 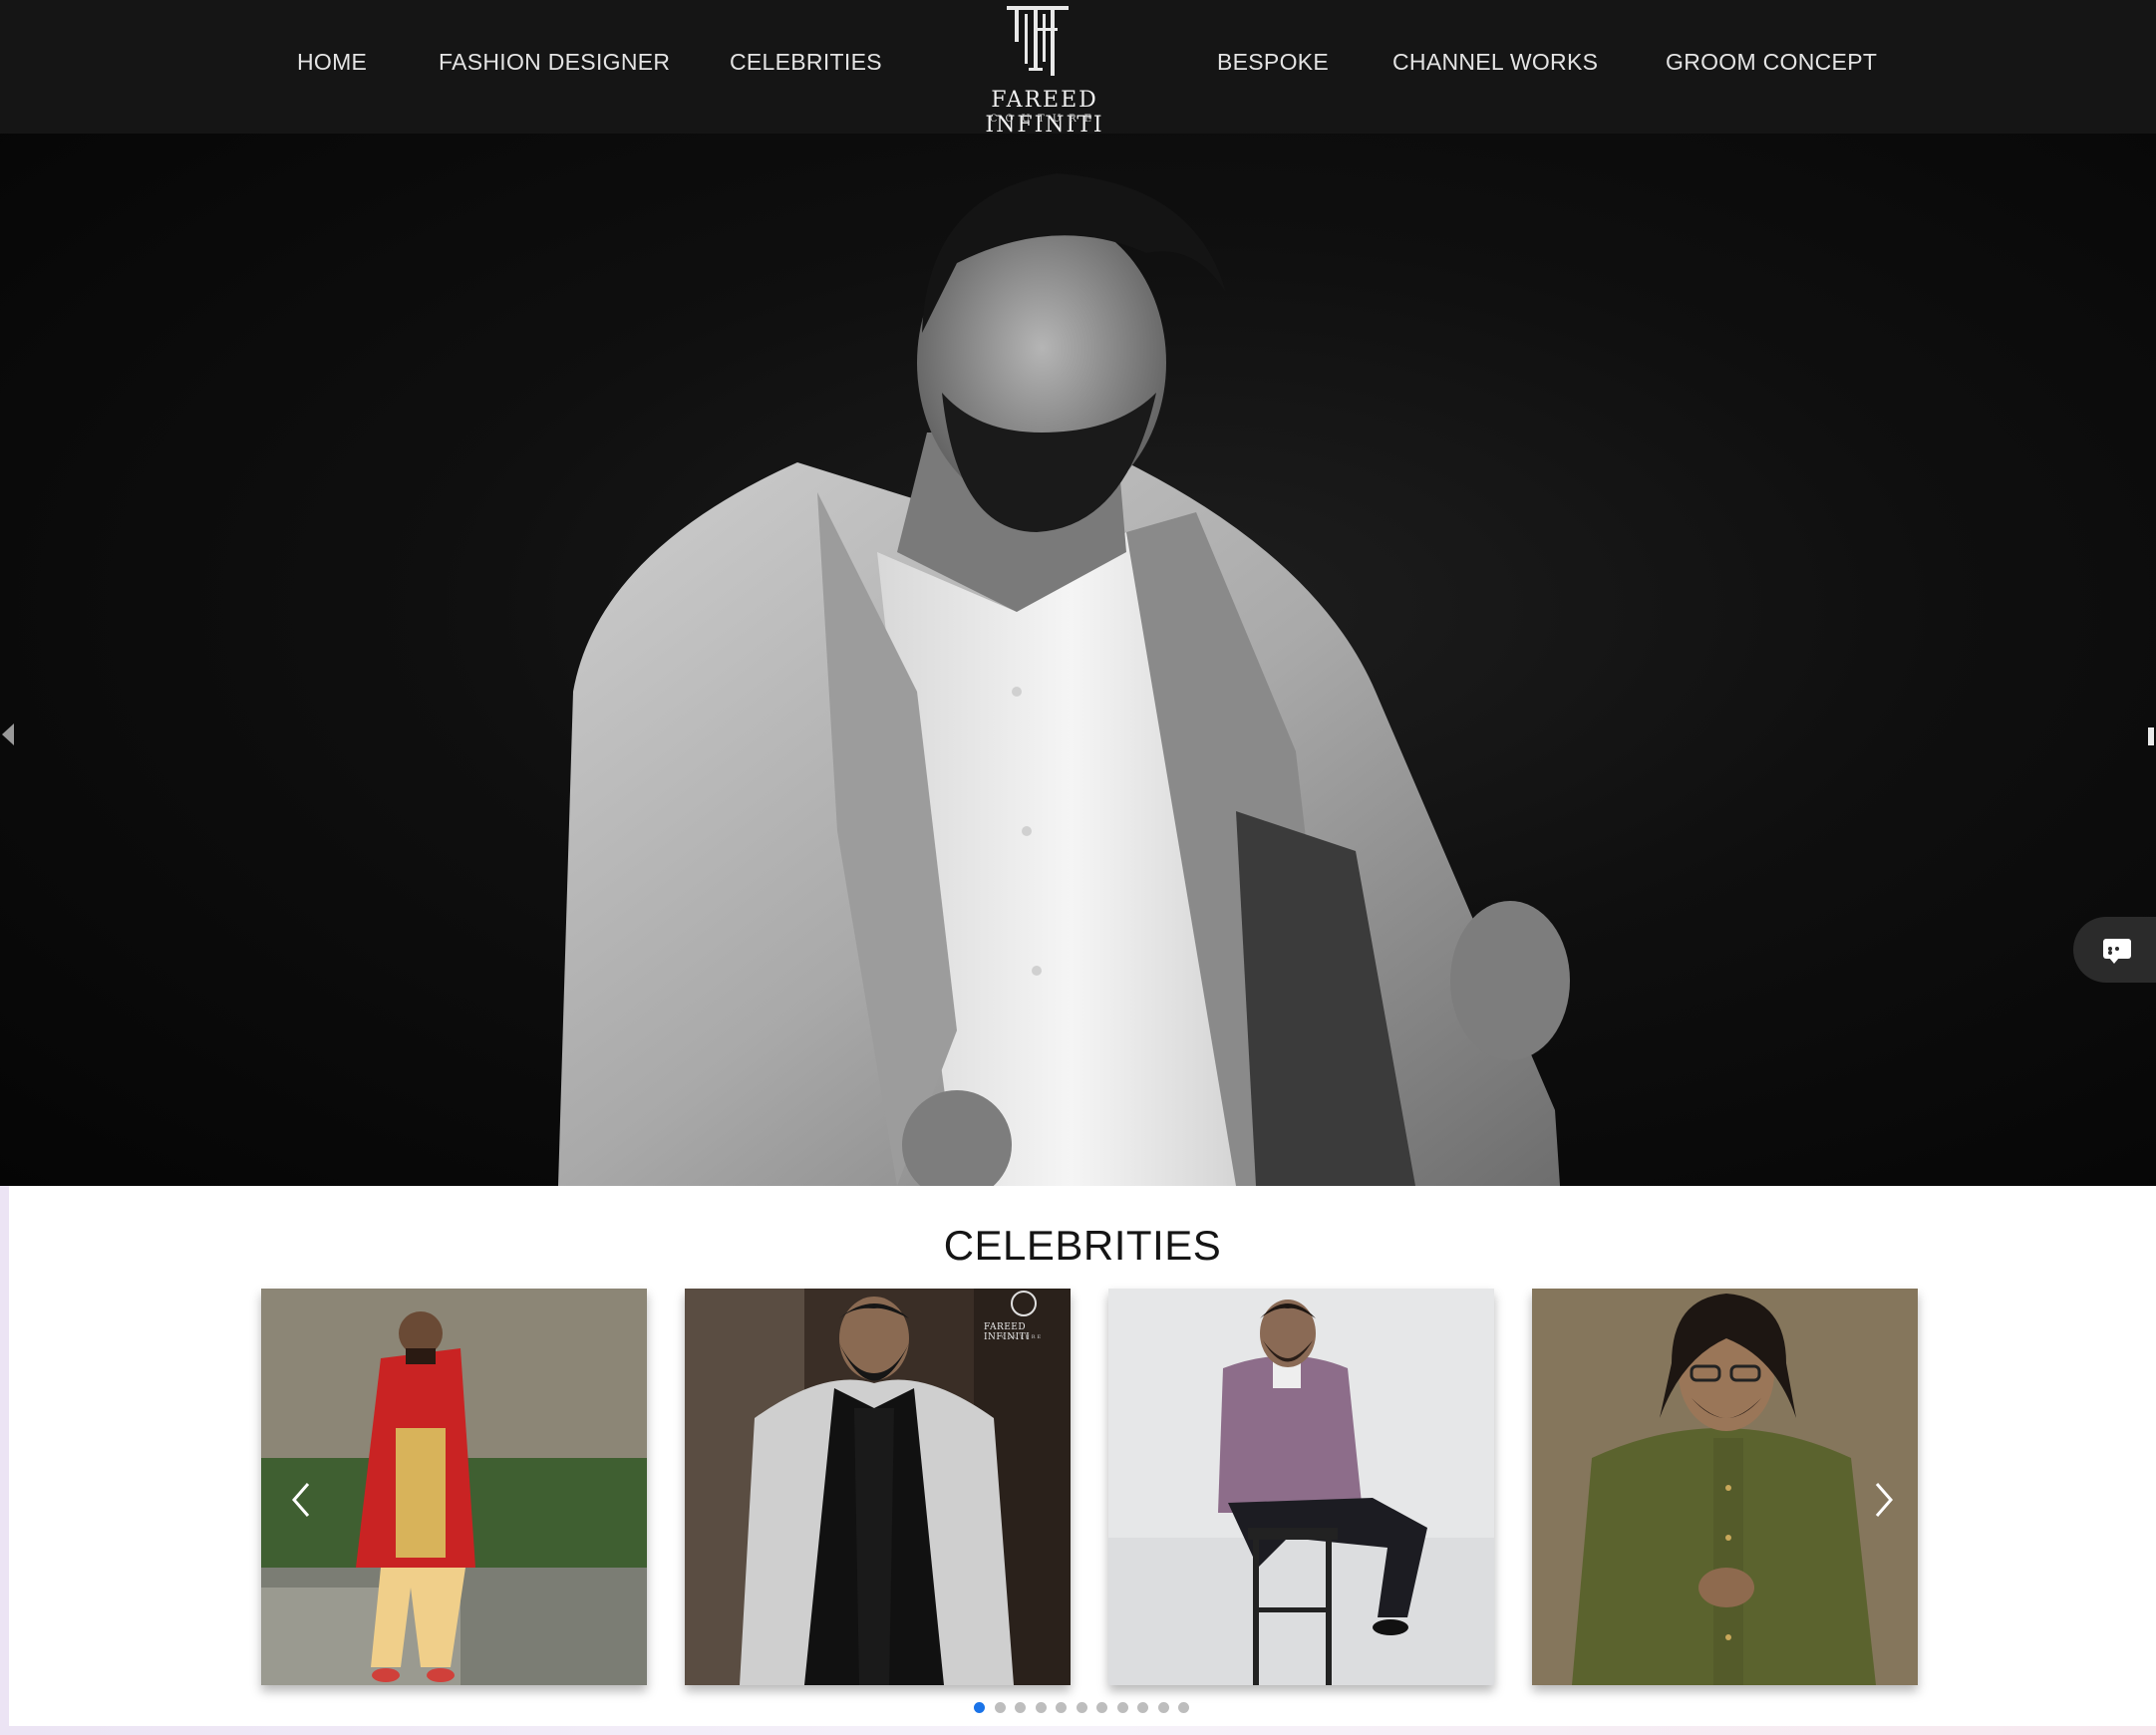 I want to click on nav-celebrities: CELEBRITIES, so click(x=806, y=62).